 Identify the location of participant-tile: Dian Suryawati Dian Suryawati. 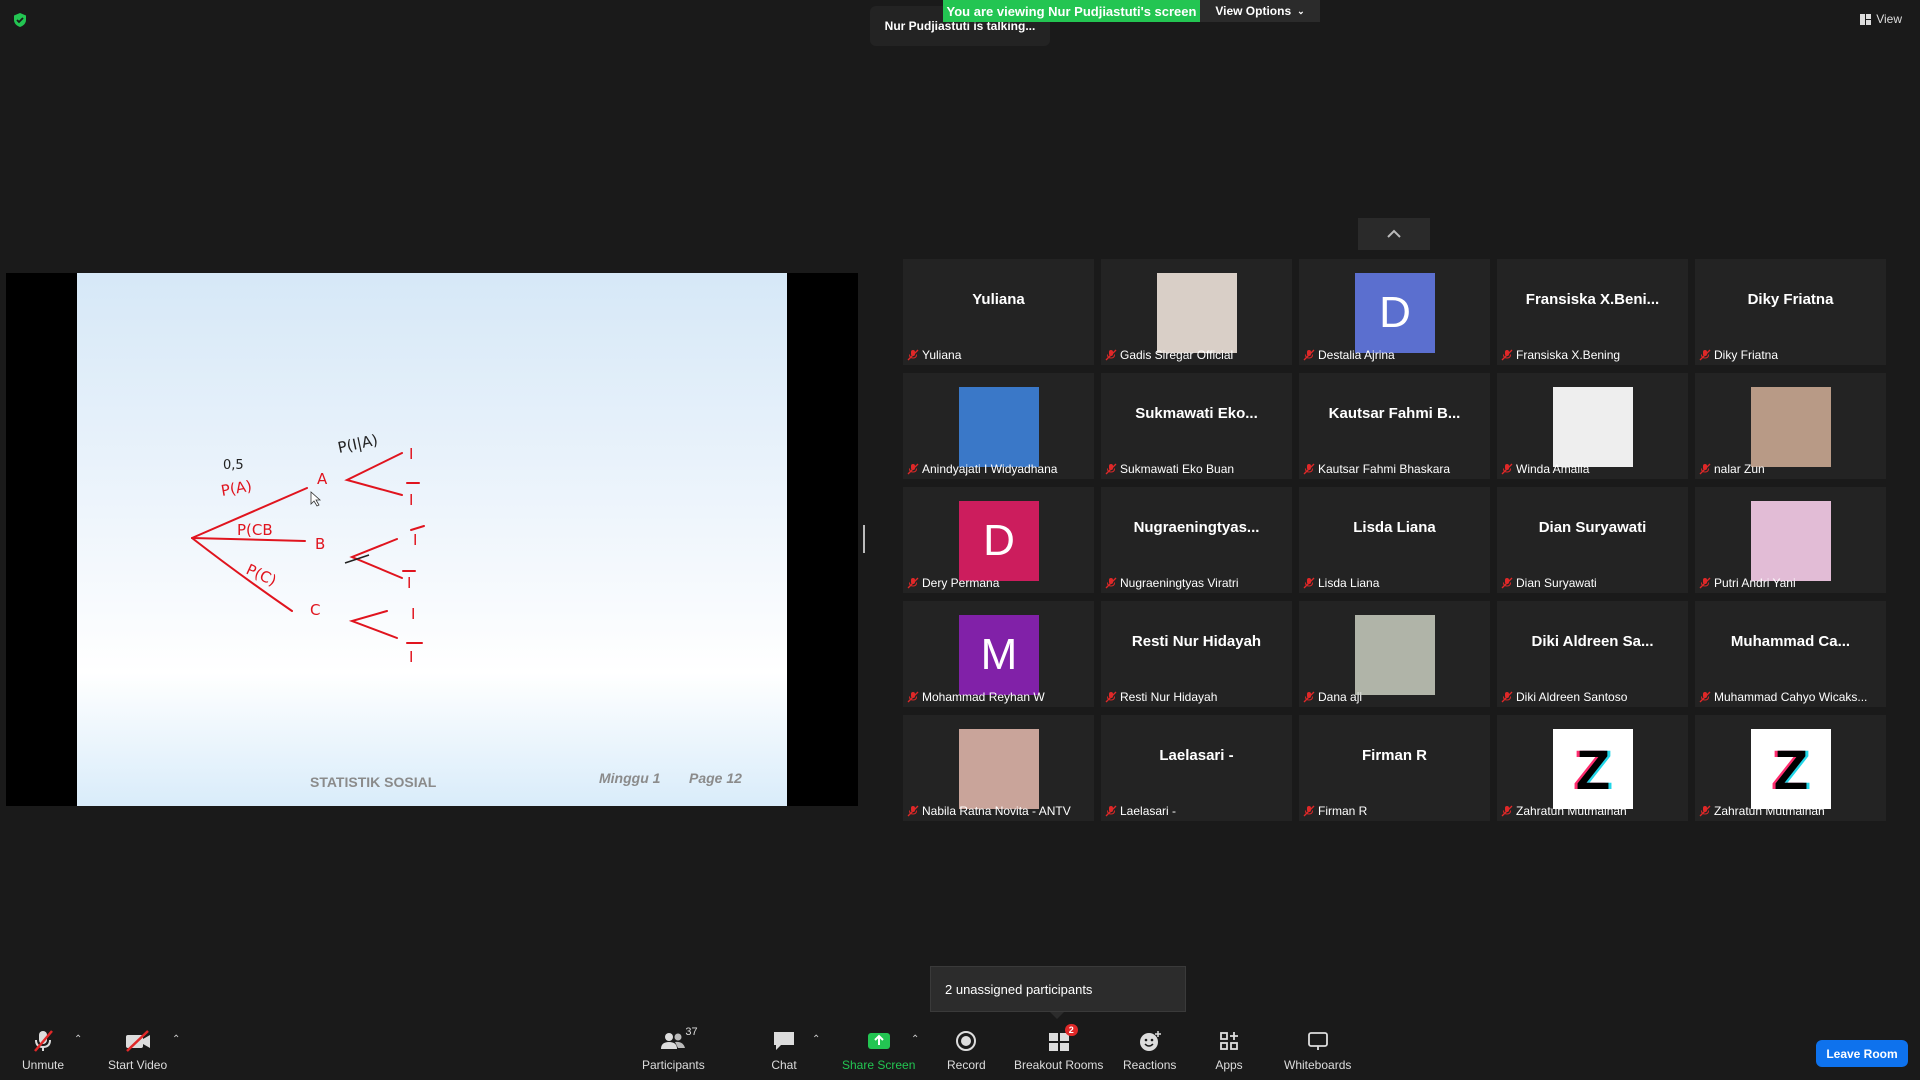
(1592, 540).